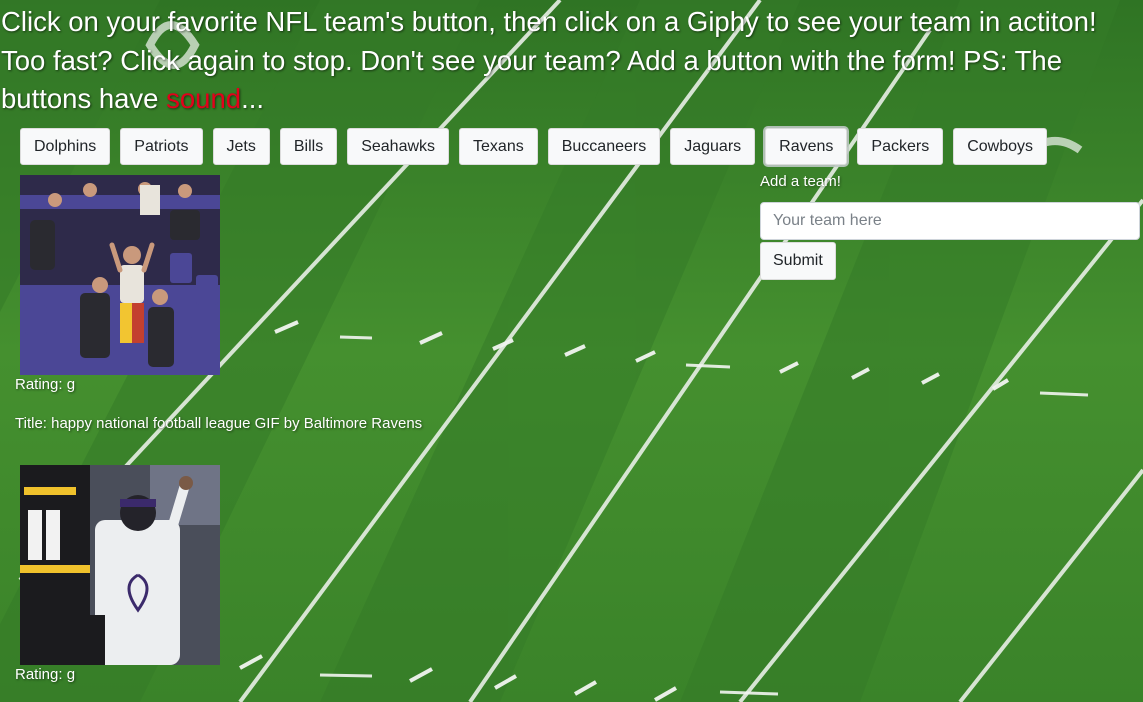  I want to click on team-button-texans: Texans, so click(498, 146).